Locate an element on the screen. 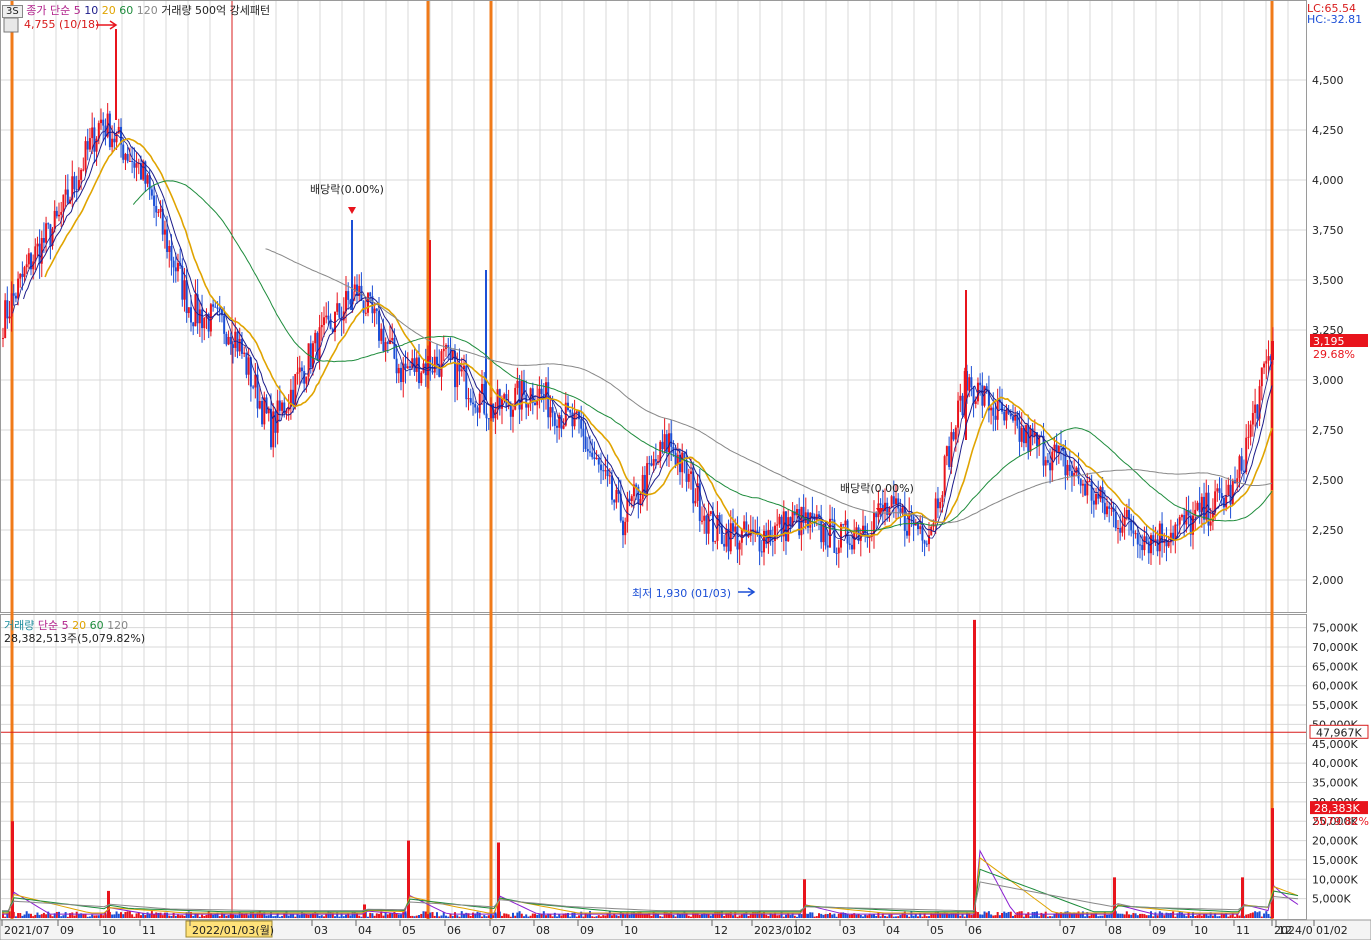 The image size is (1371, 943). volume-spike is located at coordinates (498, 880).